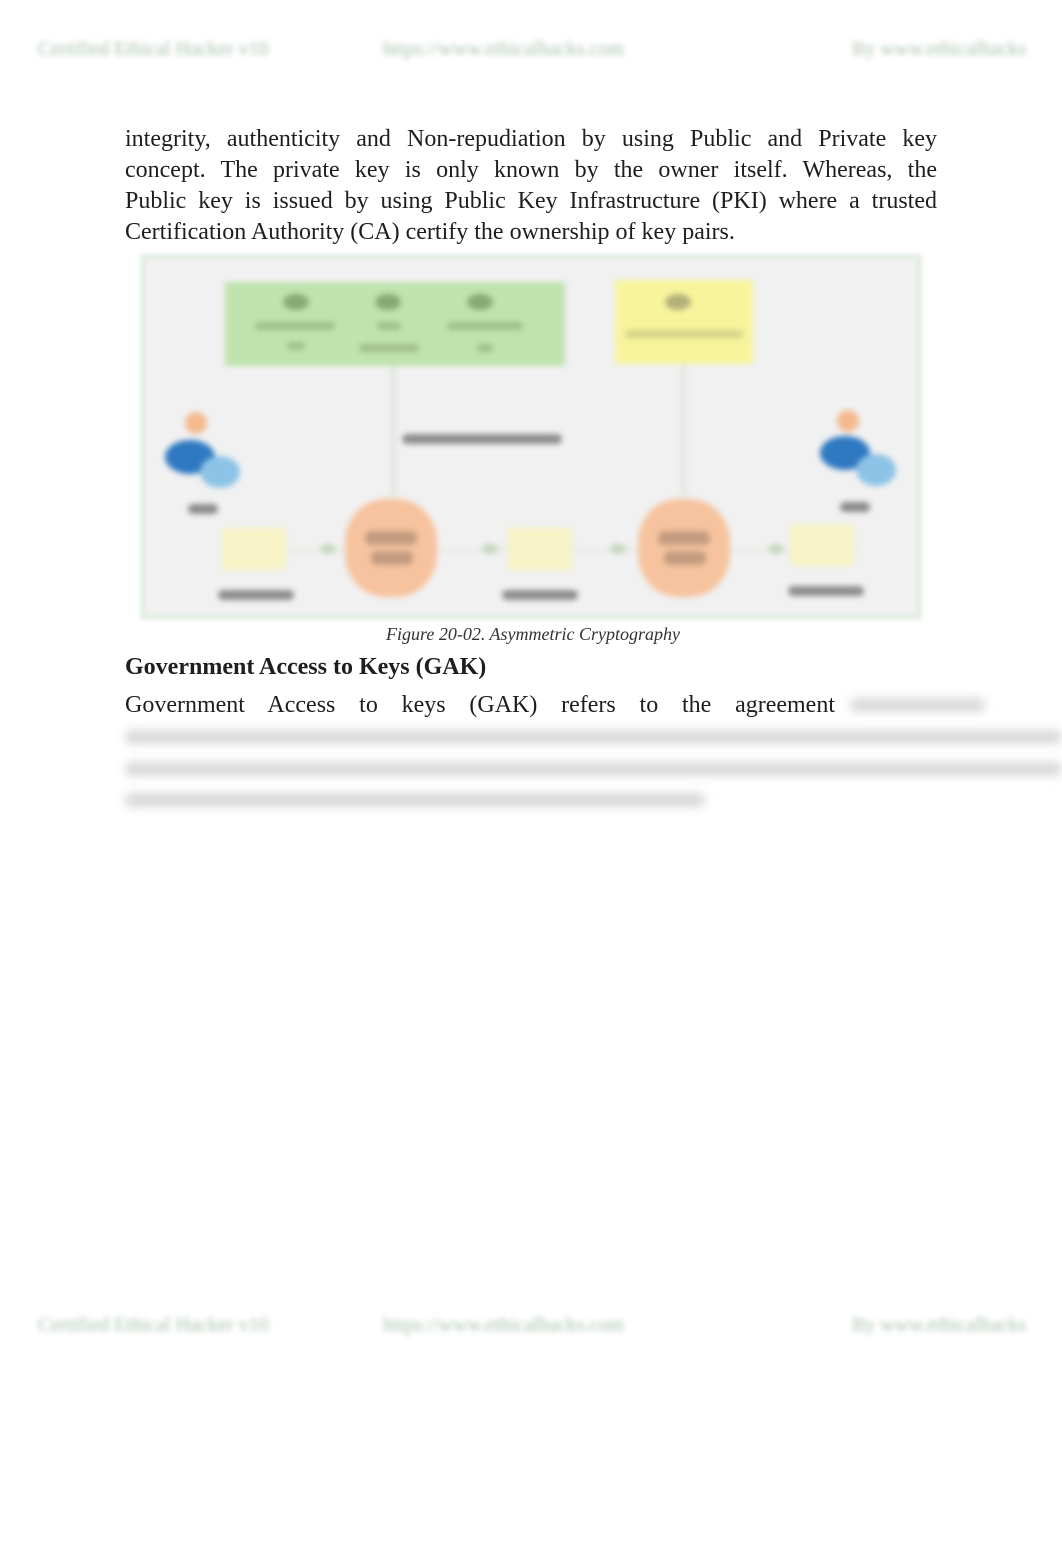 This screenshot has width=1062, height=1556. I want to click on plaintext-output-node, so click(822, 545).